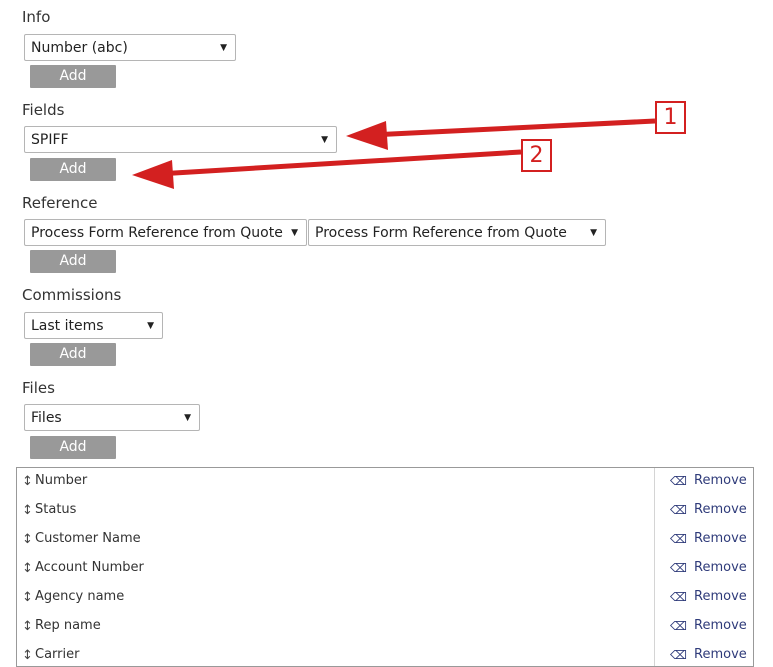  Describe the element at coordinates (536, 155) in the screenshot. I see `annotation-callout-2: 2` at that location.